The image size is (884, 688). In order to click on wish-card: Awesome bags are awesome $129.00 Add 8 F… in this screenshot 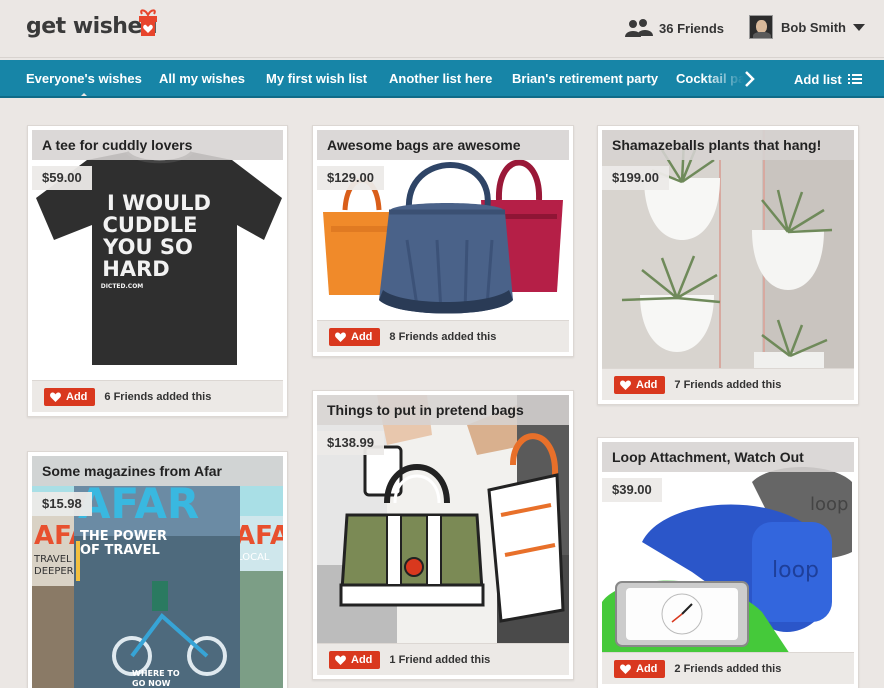, I will do `click(443, 241)`.